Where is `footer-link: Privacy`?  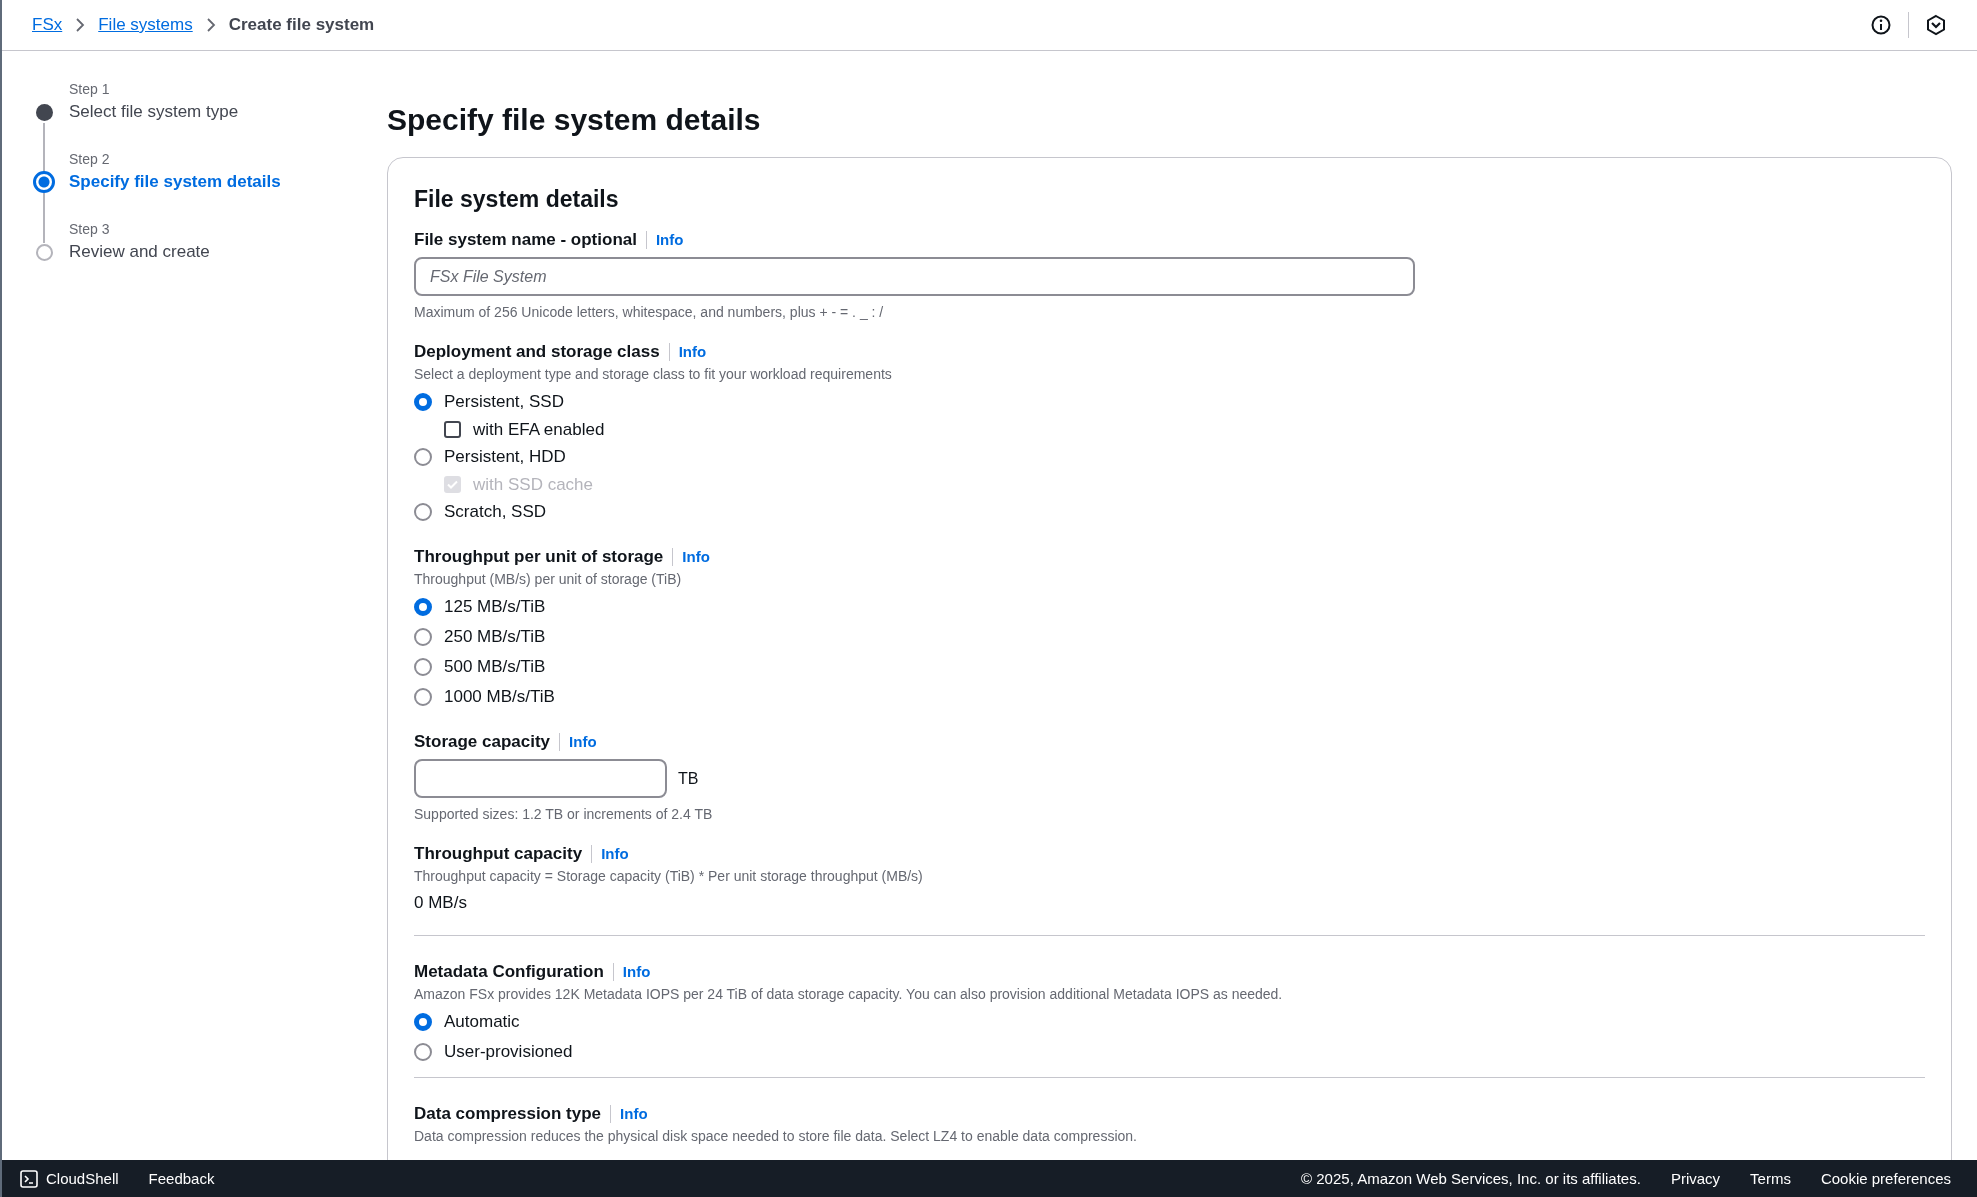
footer-link: Privacy is located at coordinates (1695, 1178).